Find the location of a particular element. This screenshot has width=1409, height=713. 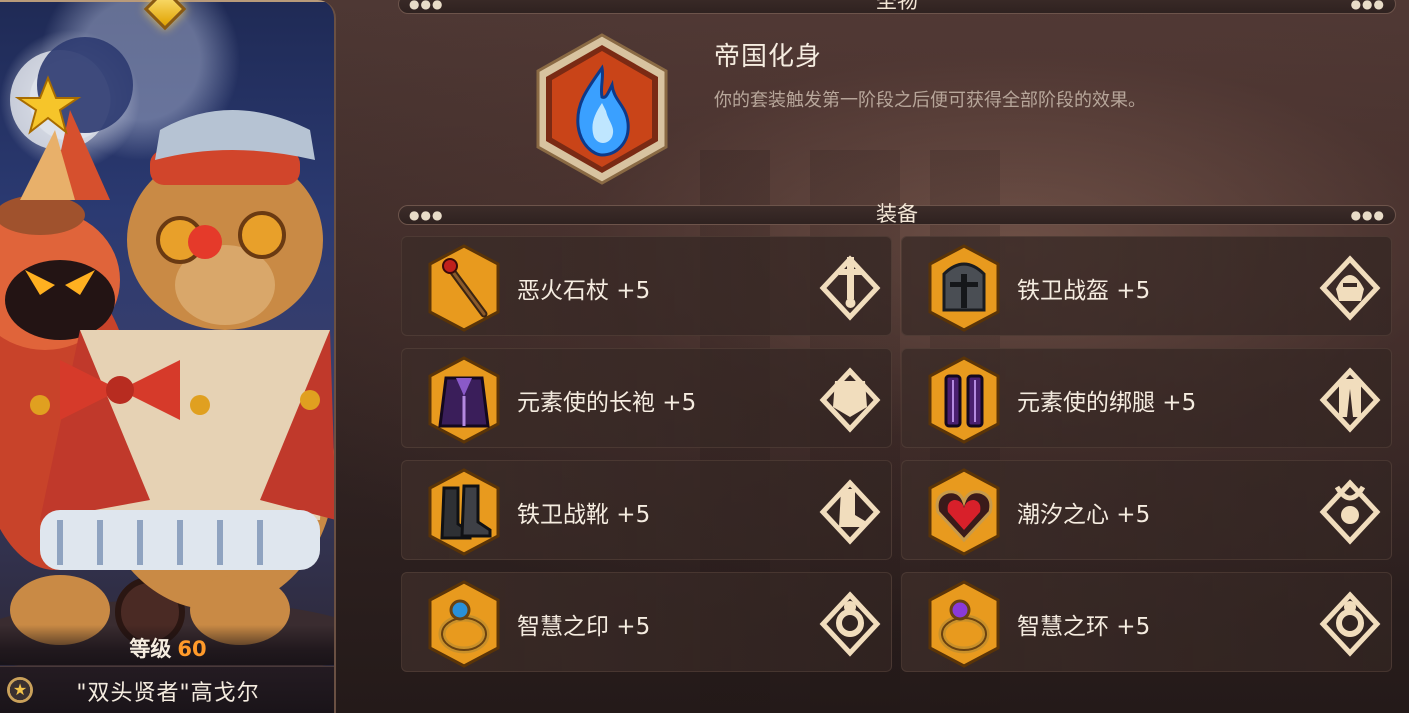

item-name: 智慧之印 +5 is located at coordinates (584, 627).